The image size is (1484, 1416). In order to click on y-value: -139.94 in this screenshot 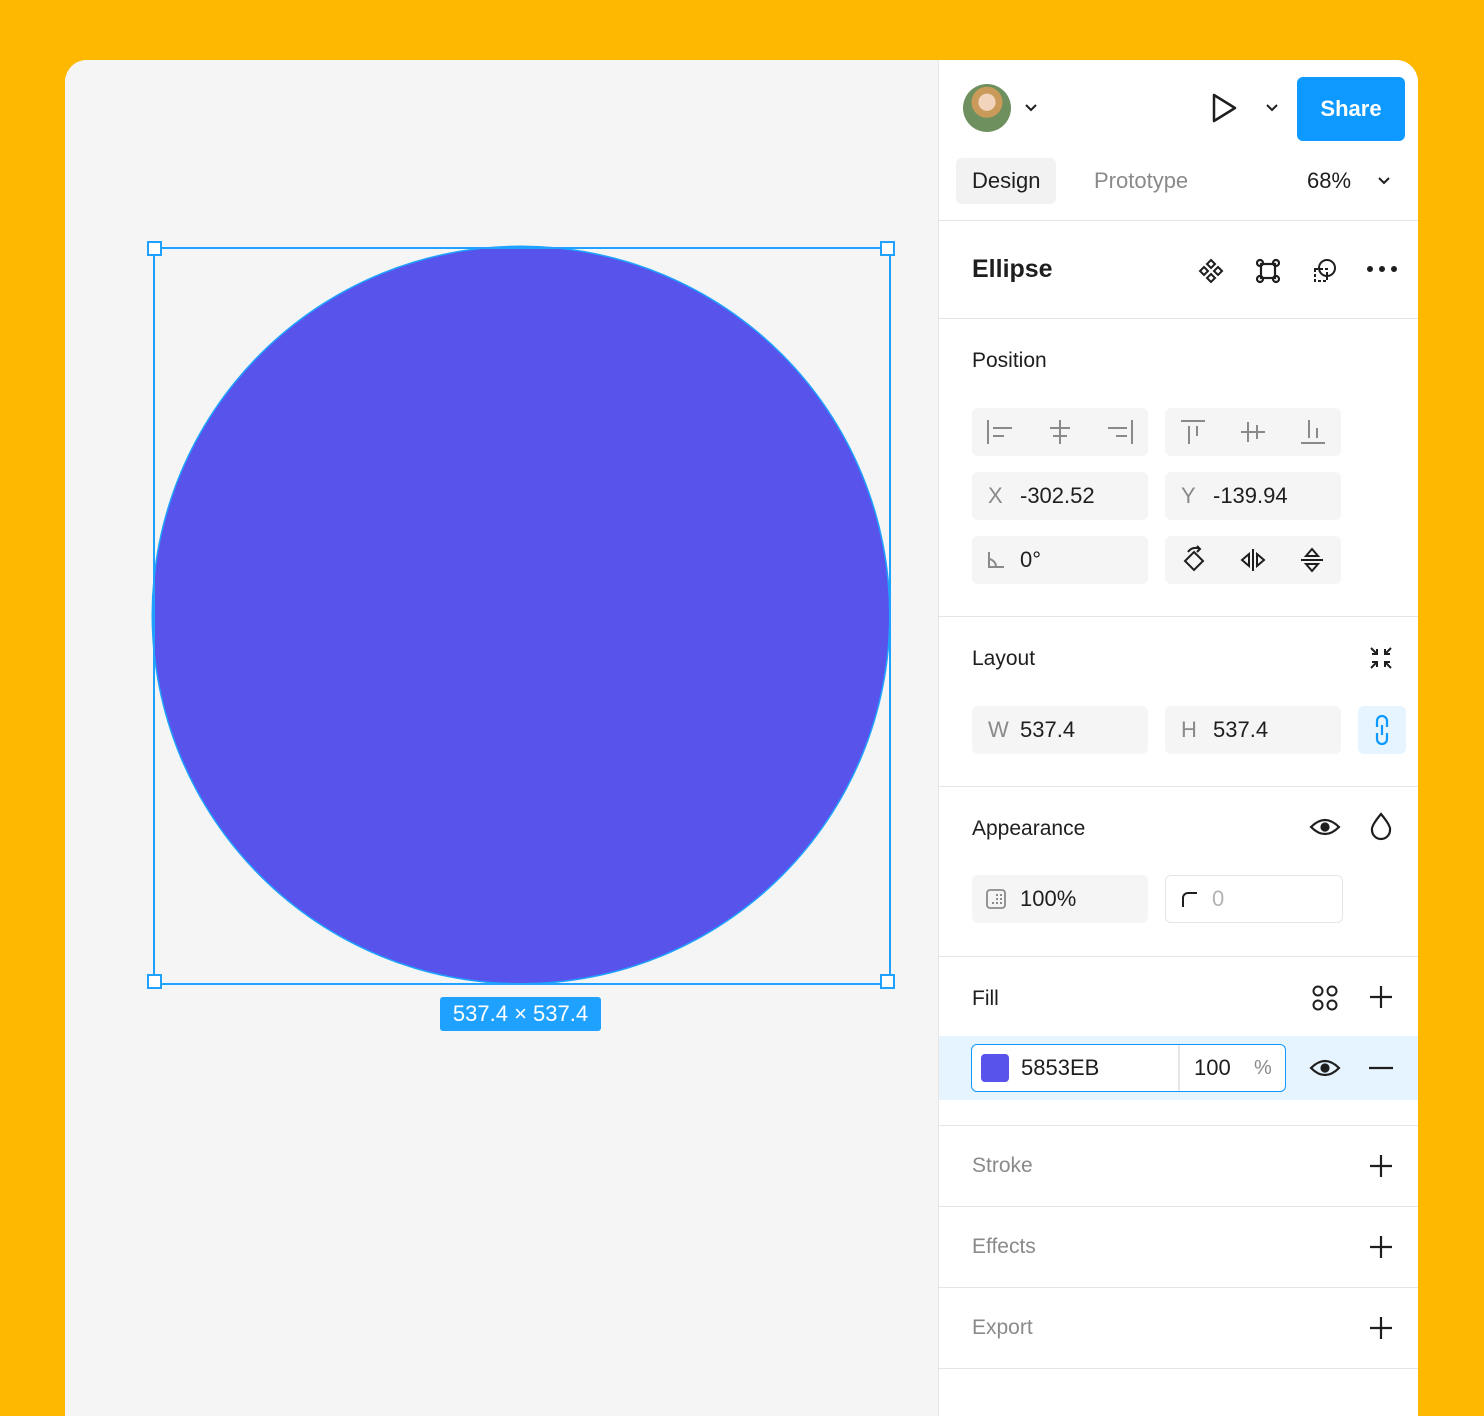, I will do `click(1250, 495)`.